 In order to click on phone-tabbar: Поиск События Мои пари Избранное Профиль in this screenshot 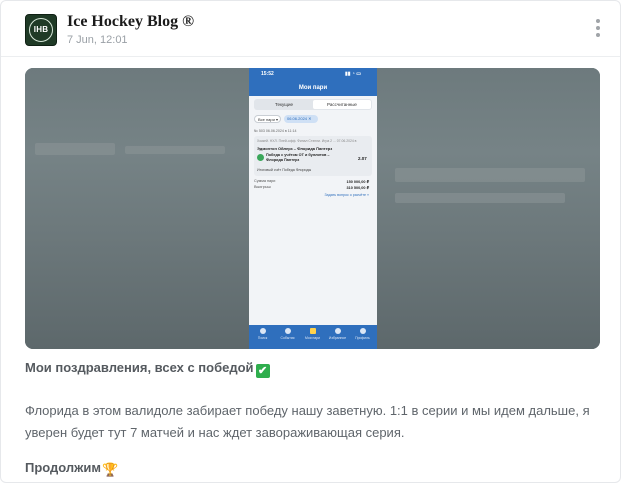, I will do `click(313, 337)`.